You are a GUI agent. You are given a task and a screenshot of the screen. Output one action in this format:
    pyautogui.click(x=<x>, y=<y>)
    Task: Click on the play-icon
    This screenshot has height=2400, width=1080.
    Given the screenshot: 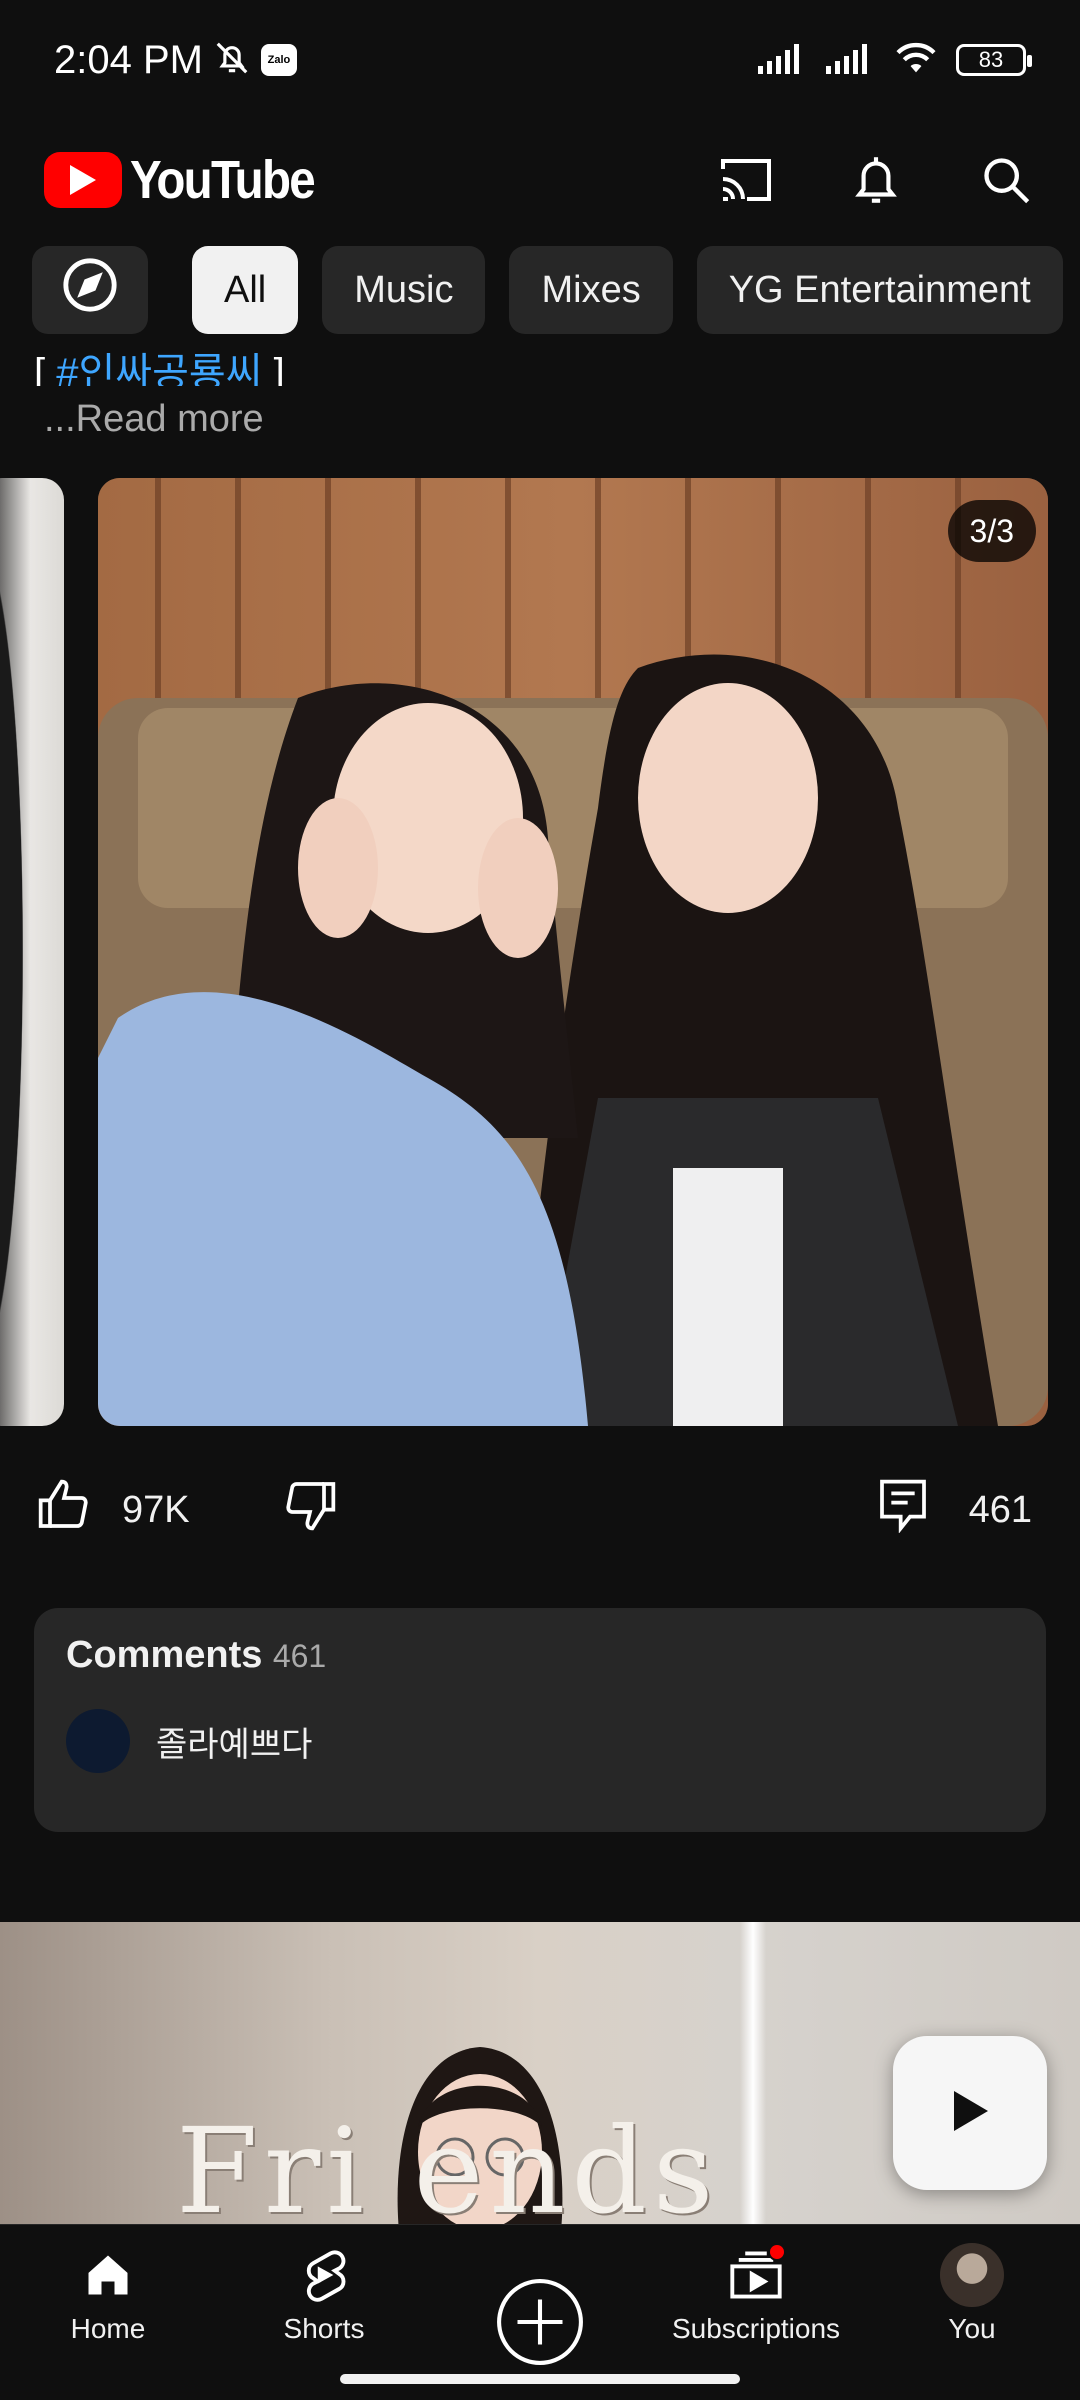 What is the action you would take?
    pyautogui.click(x=970, y=2113)
    